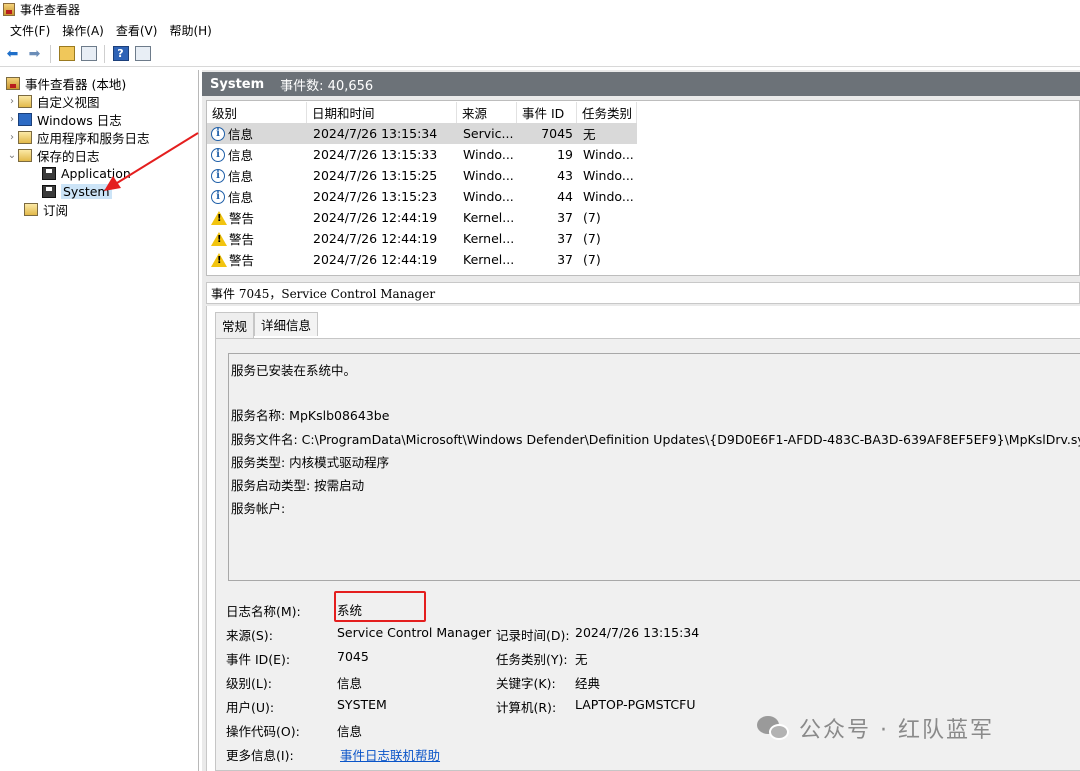  What do you see at coordinates (46, 209) in the screenshot?
I see `tree-item-subscriptions: 订阅` at bounding box center [46, 209].